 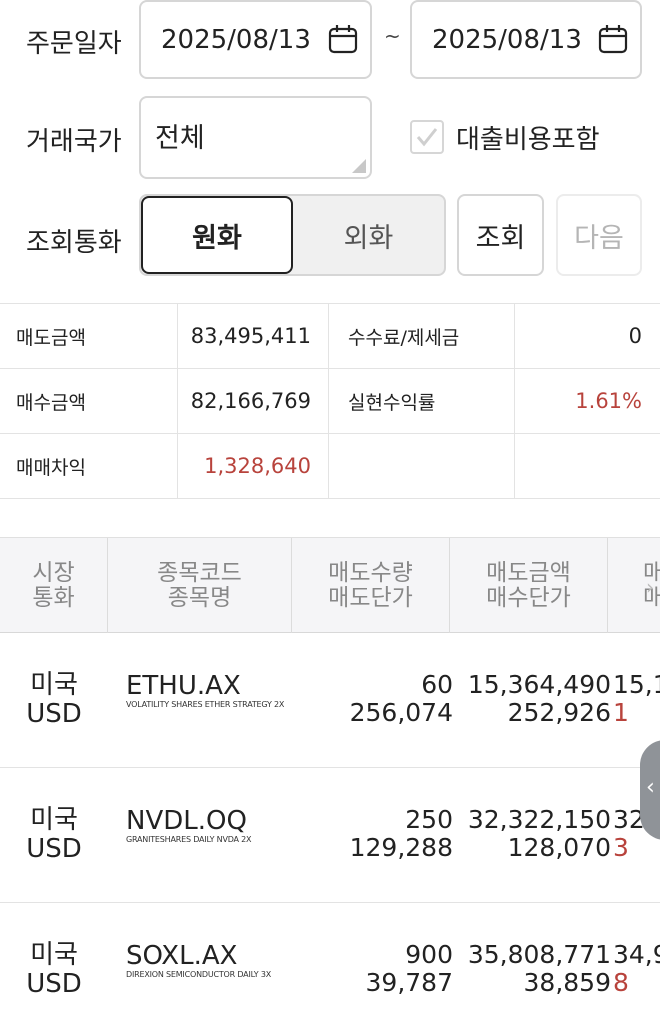 I want to click on truncated-cell: 15,1 1, so click(x=636, y=699).